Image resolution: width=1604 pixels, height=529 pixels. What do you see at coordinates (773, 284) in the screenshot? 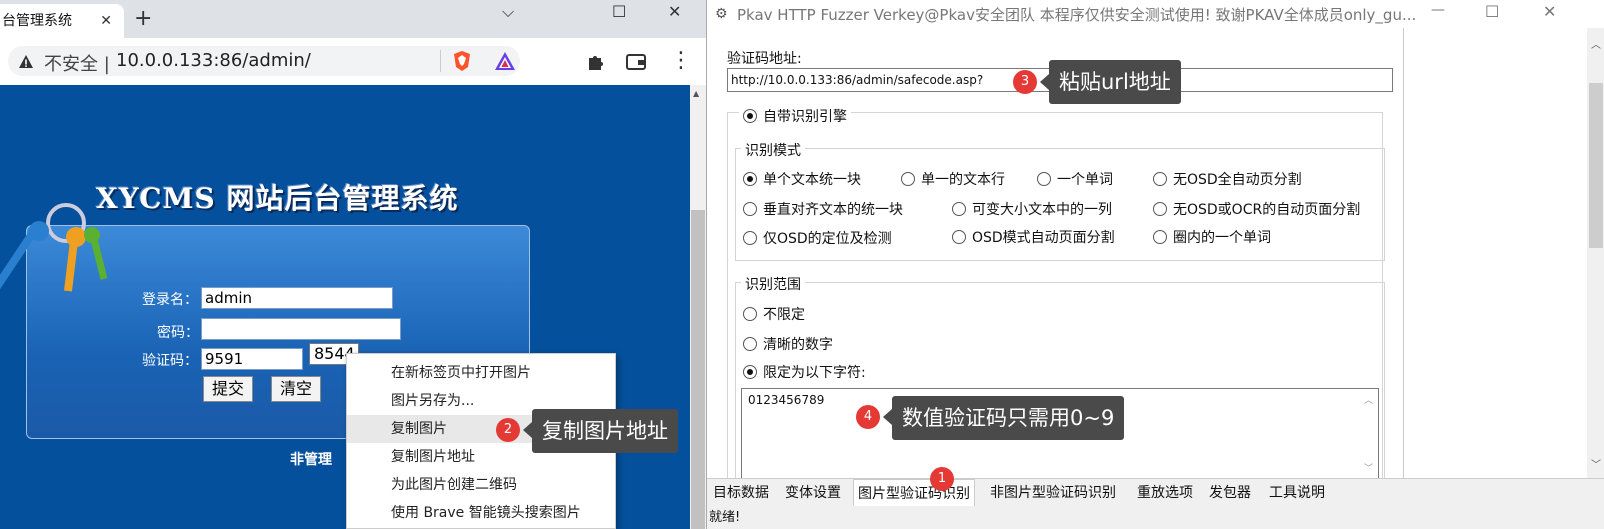
I see `range-group-label: 识别范围` at bounding box center [773, 284].